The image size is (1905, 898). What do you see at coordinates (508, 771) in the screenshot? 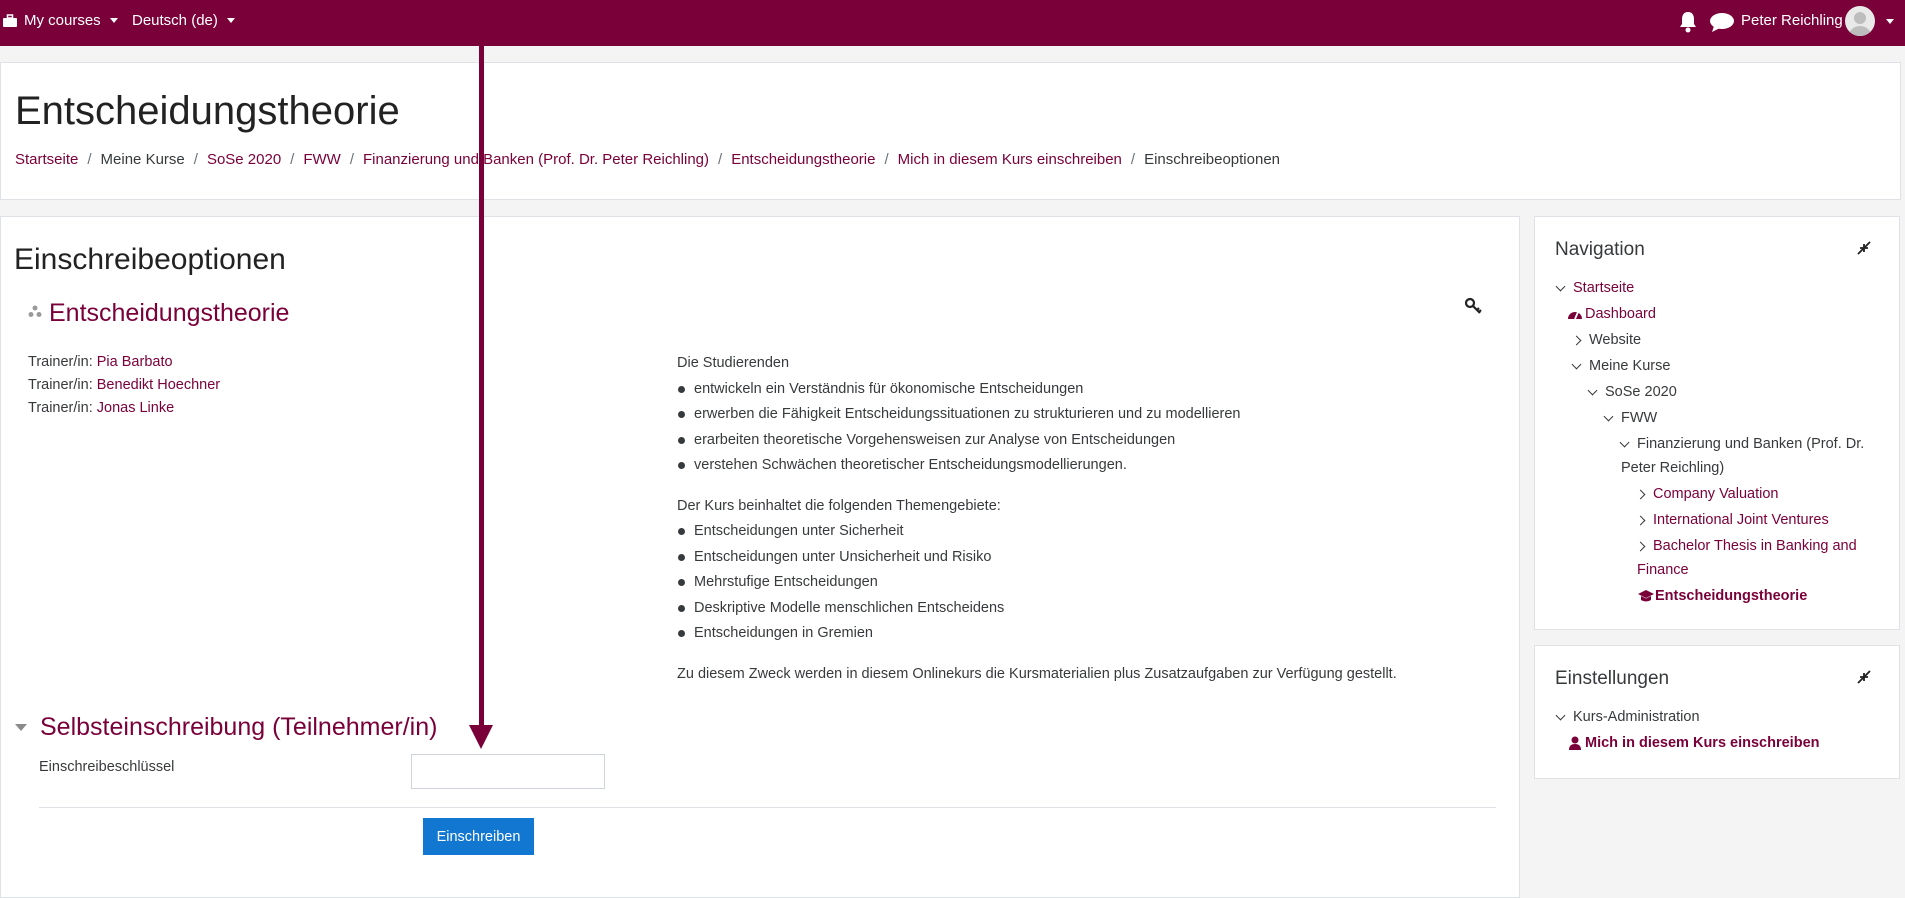
I see `enrol-key-input` at bounding box center [508, 771].